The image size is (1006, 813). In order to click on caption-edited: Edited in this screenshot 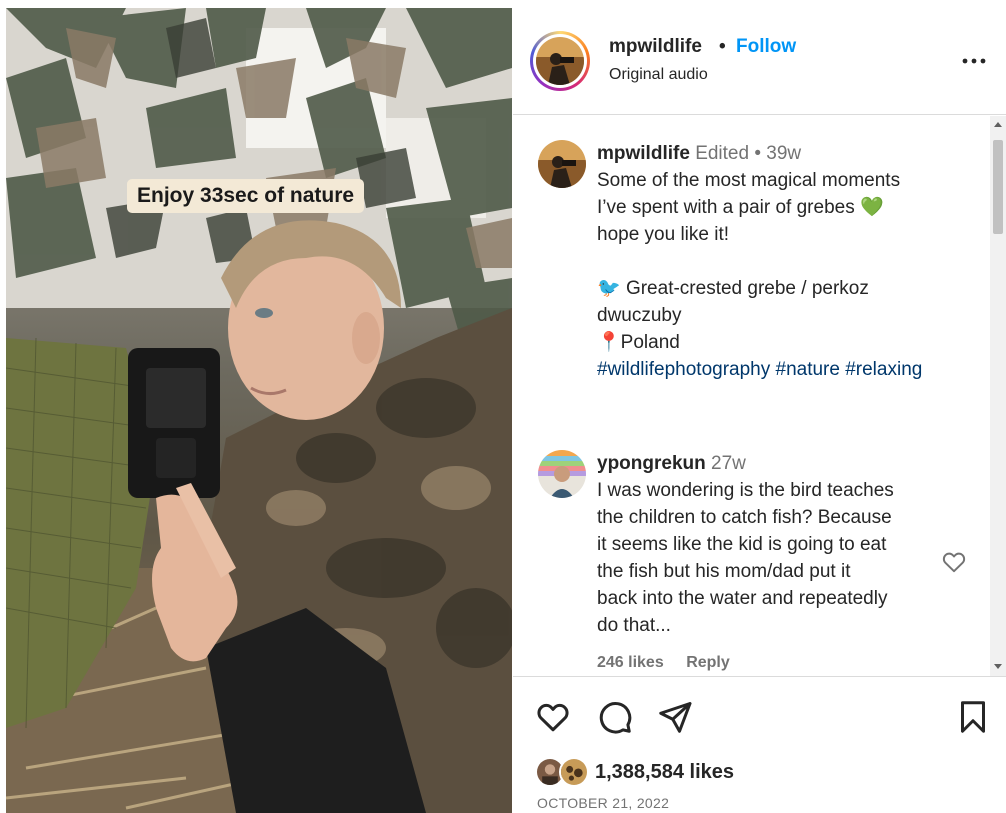, I will do `click(722, 153)`.